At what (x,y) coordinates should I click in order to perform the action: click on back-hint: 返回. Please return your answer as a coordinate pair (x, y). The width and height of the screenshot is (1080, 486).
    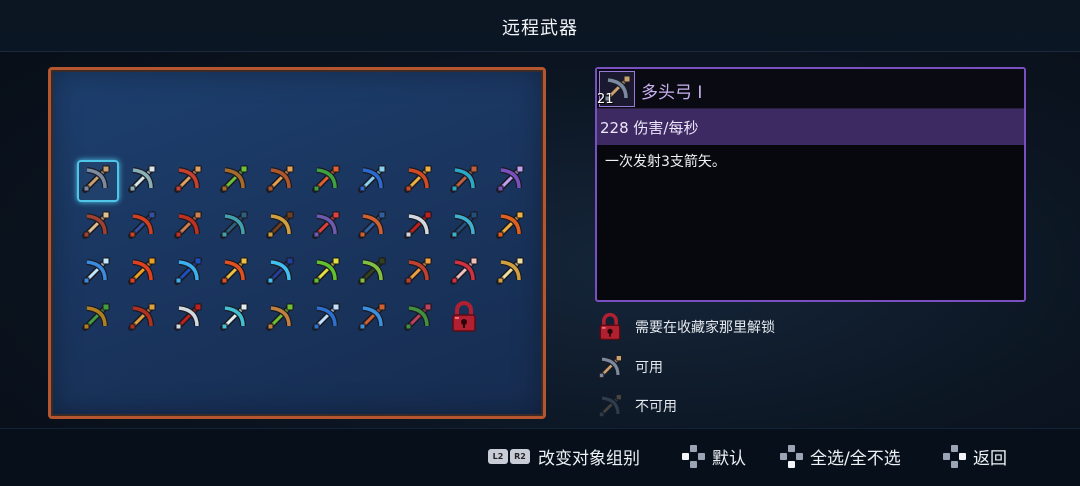
    Looking at the image, I should click on (975, 456).